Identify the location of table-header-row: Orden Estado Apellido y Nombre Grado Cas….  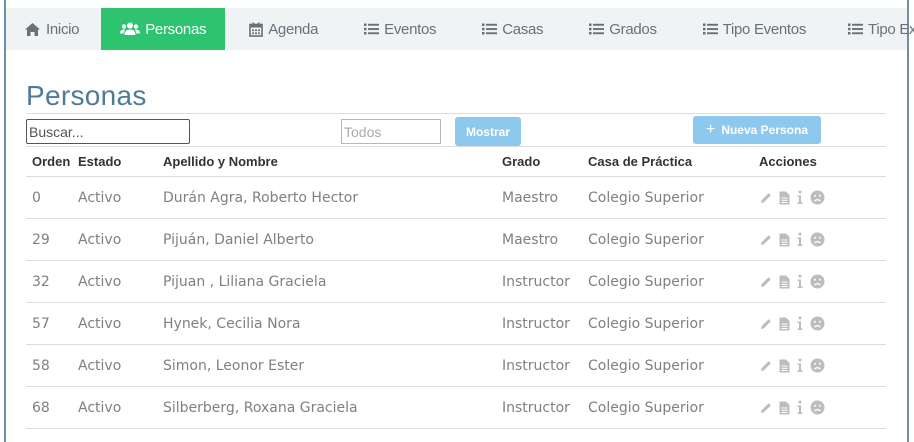
(456, 161).